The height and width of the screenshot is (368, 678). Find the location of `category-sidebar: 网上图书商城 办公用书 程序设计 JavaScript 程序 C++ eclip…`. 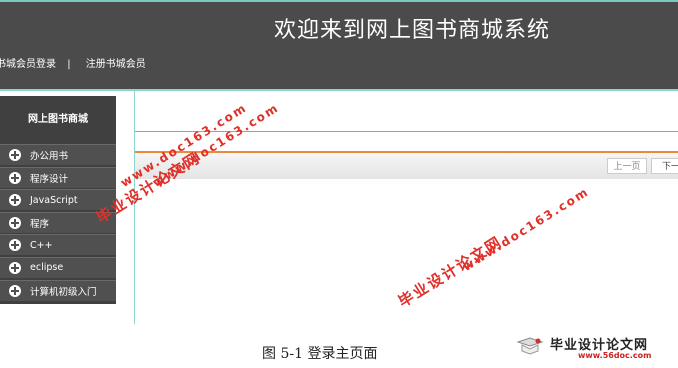

category-sidebar: 网上图书商城 办公用书 程序设计 JavaScript 程序 C++ eclip… is located at coordinates (58, 200).